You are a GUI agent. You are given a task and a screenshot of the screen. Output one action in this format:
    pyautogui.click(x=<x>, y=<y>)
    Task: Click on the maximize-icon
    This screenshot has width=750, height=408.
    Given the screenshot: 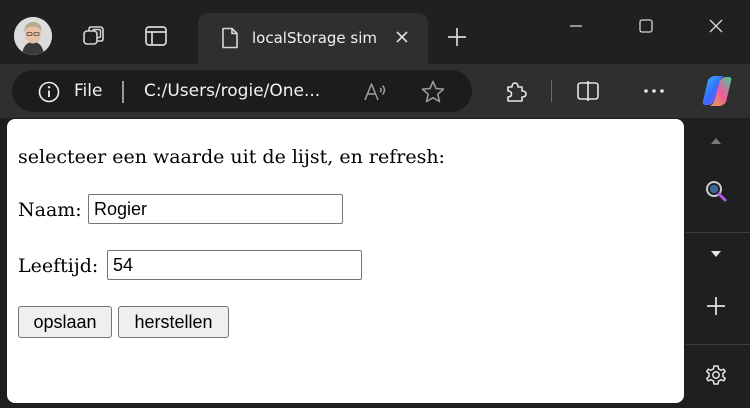 What is the action you would take?
    pyautogui.click(x=646, y=26)
    